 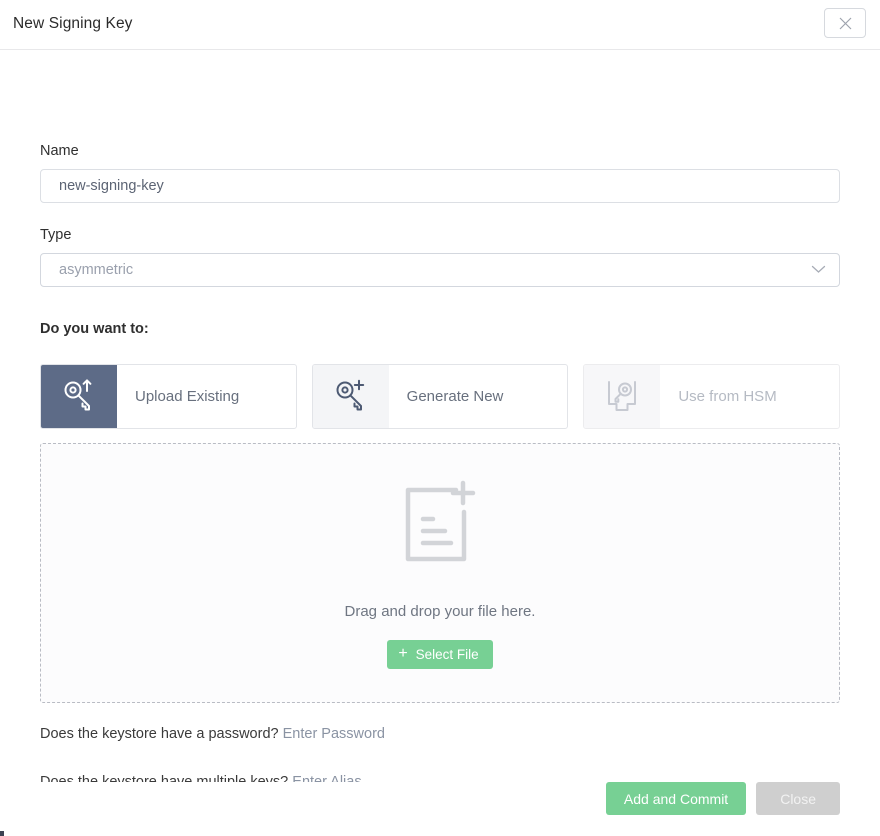 What do you see at coordinates (440, 611) in the screenshot?
I see `dropzone-instruction: Drag and drop your file here.` at bounding box center [440, 611].